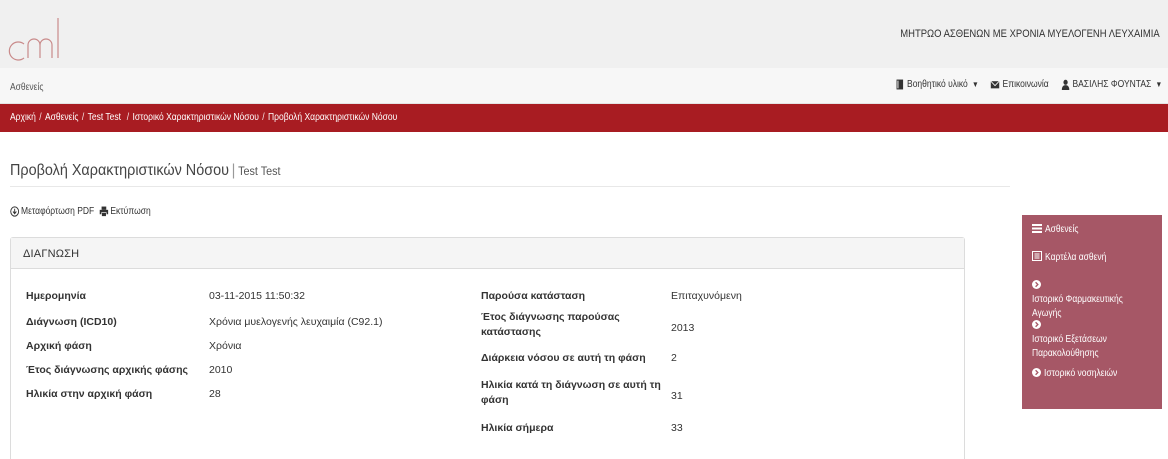  I want to click on field-value: 28, so click(215, 394).